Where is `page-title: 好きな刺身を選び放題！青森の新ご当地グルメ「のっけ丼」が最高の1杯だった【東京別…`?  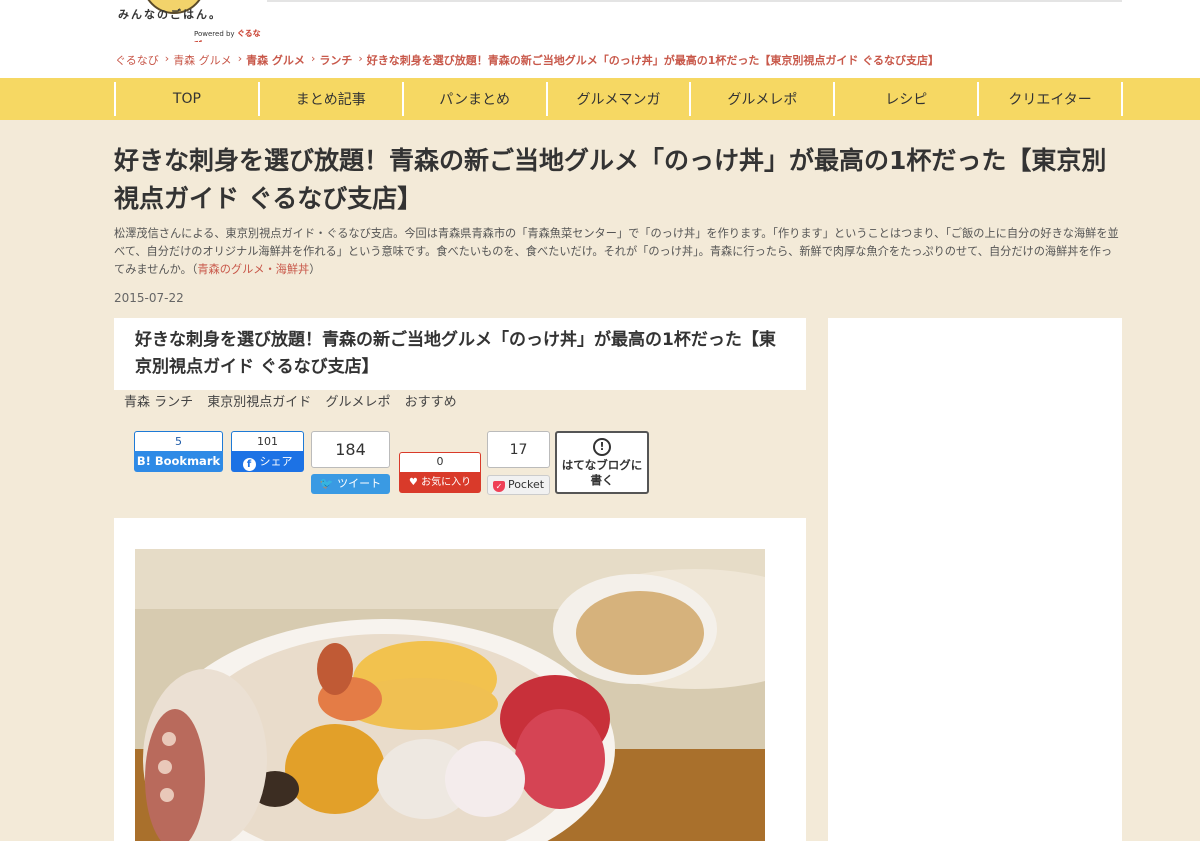
page-title: 好きな刺身を選び放題！青森の新ご当地グルメ「のっけ丼」が最高の1杯だった【東京別… is located at coordinates (610, 179).